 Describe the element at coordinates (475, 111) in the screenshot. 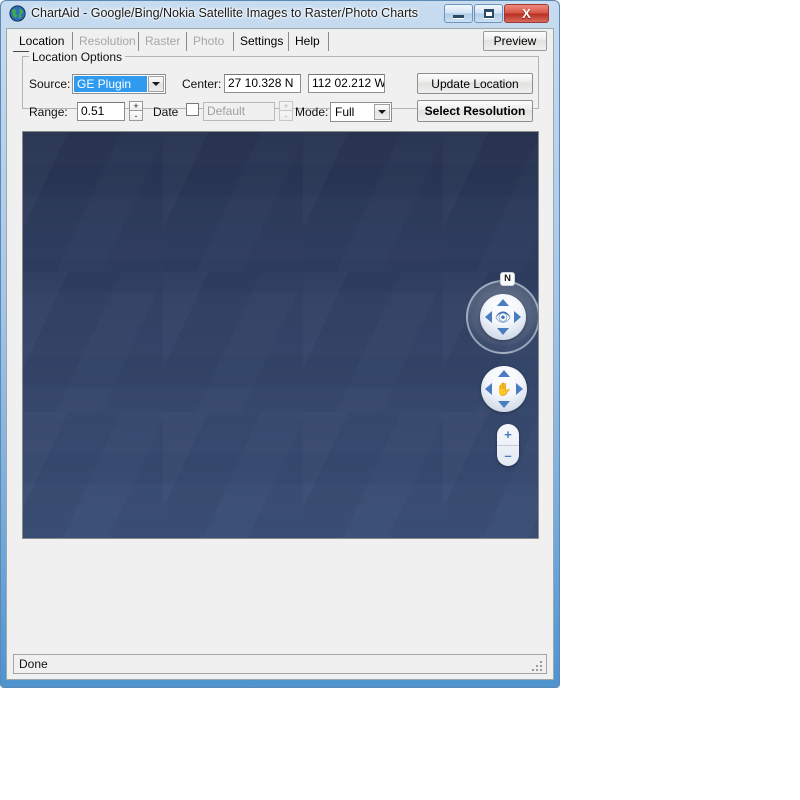

I see `select-resolution-button: Select Resolution` at that location.